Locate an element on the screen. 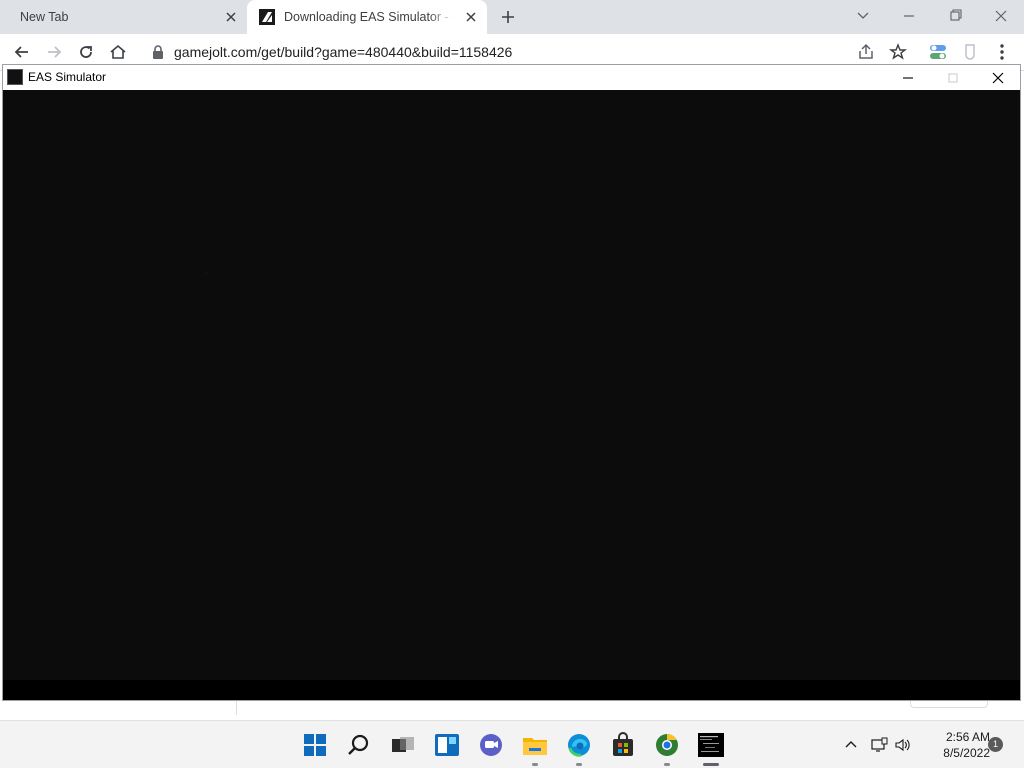  chrome-canary-icon is located at coordinates (667, 745).